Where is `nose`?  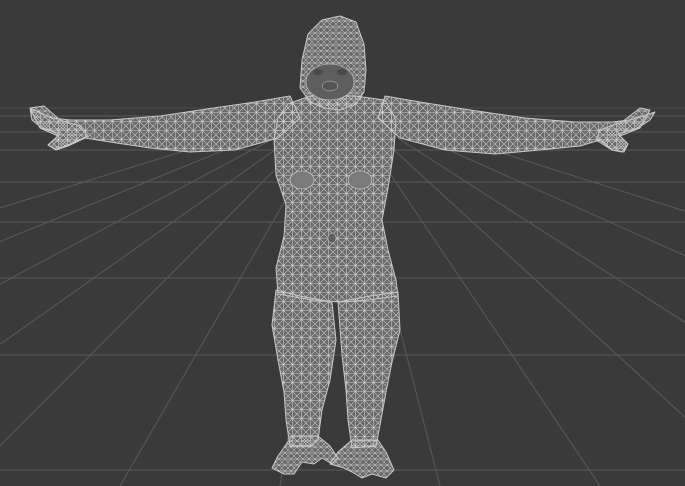 nose is located at coordinates (330, 86).